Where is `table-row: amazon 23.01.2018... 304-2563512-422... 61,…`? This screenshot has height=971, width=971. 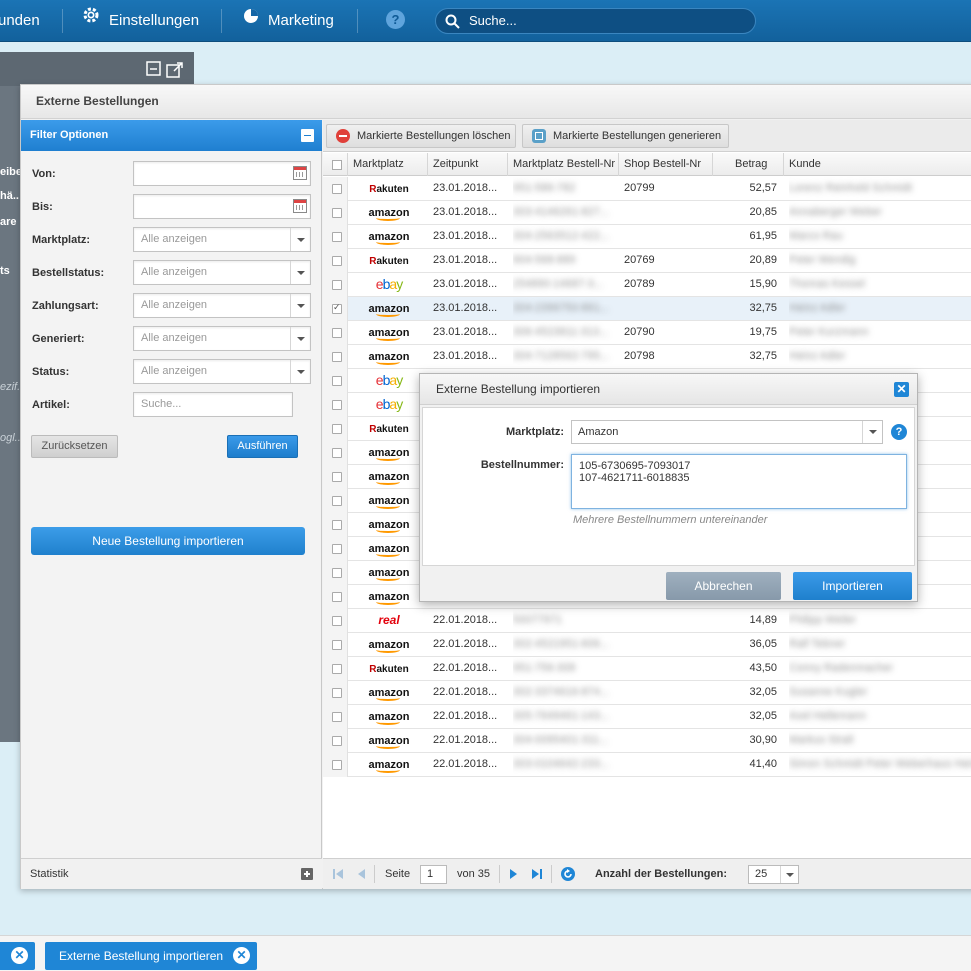
table-row: amazon 23.01.2018... 304-2563512-422... 61,… is located at coordinates (647, 237).